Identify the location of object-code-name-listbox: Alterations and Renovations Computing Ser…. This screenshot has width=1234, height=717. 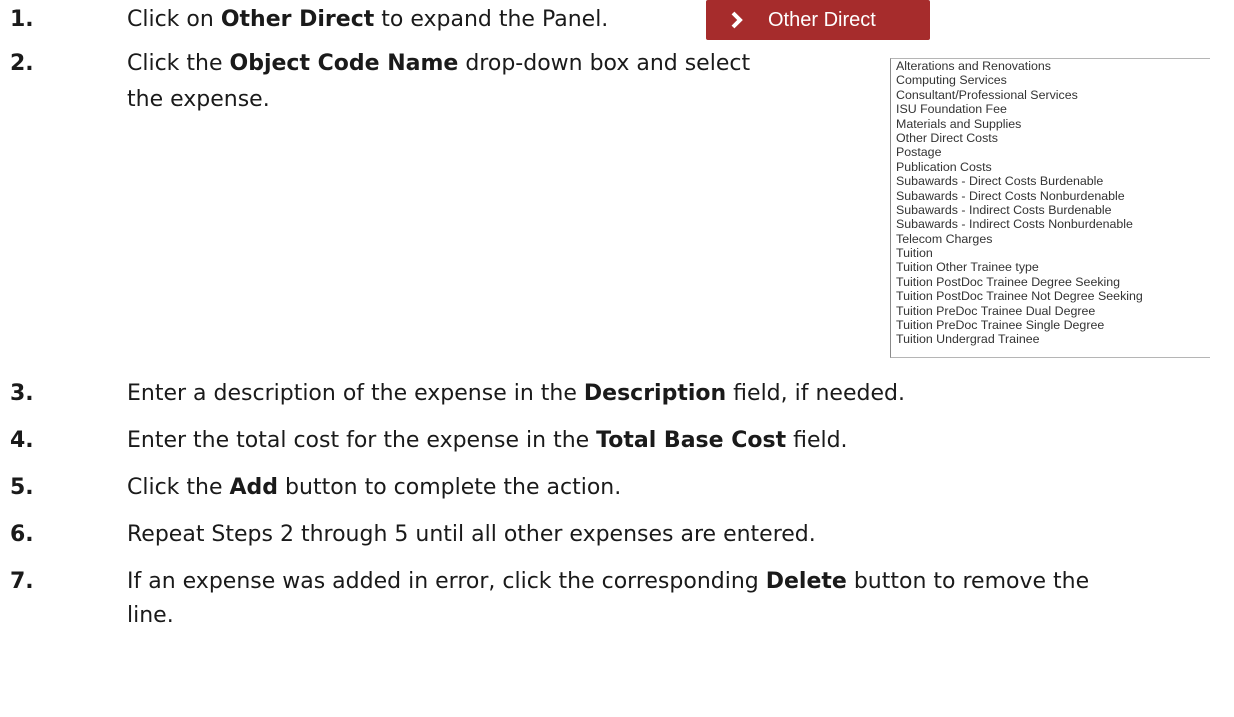
(1050, 208).